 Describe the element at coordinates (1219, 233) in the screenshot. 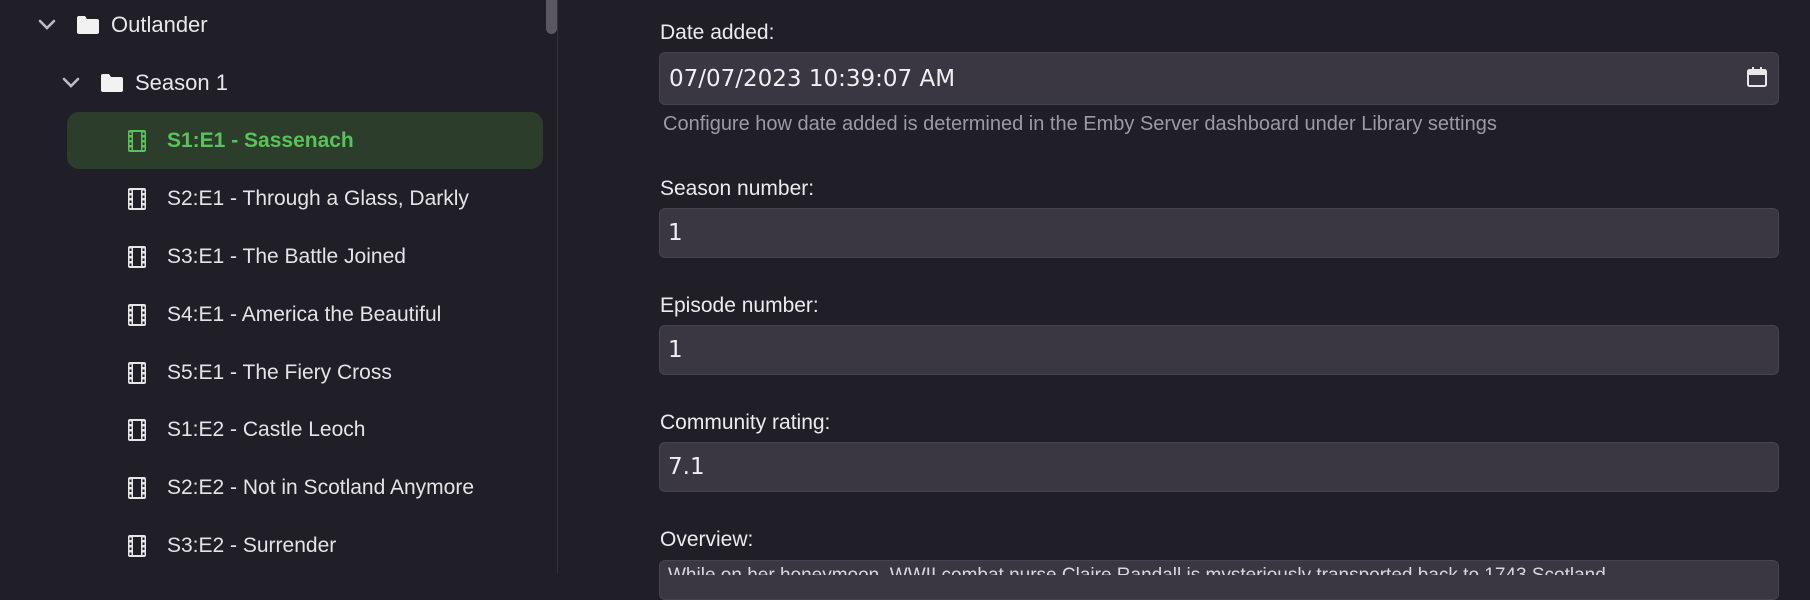

I see `season-number-input: 1` at that location.